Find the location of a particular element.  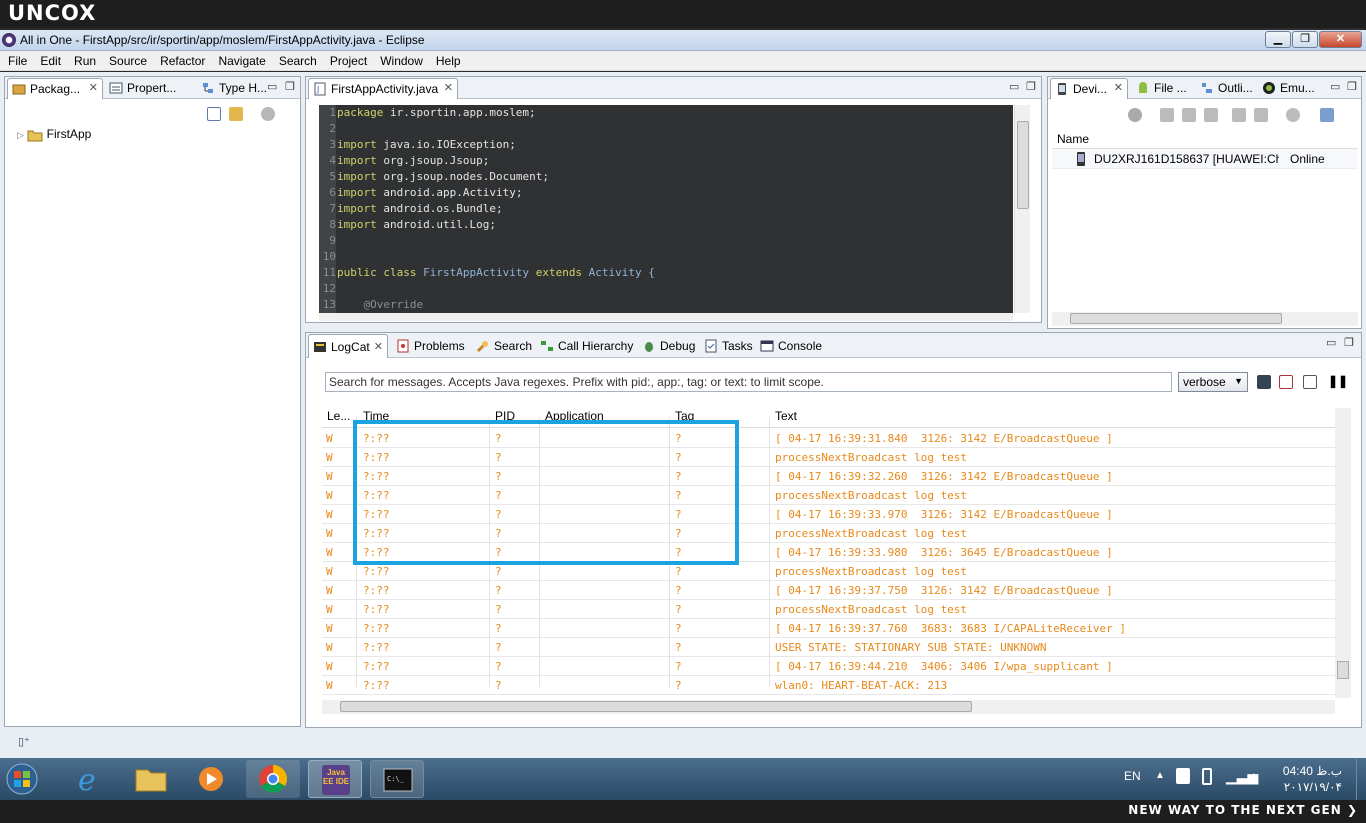

tree-item-firstapp: ▷ FirstApp is located at coordinates (54, 134).